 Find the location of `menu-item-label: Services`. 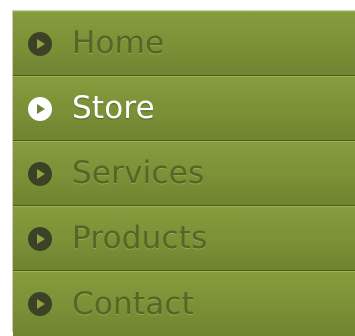

menu-item-label: Services is located at coordinates (138, 173).